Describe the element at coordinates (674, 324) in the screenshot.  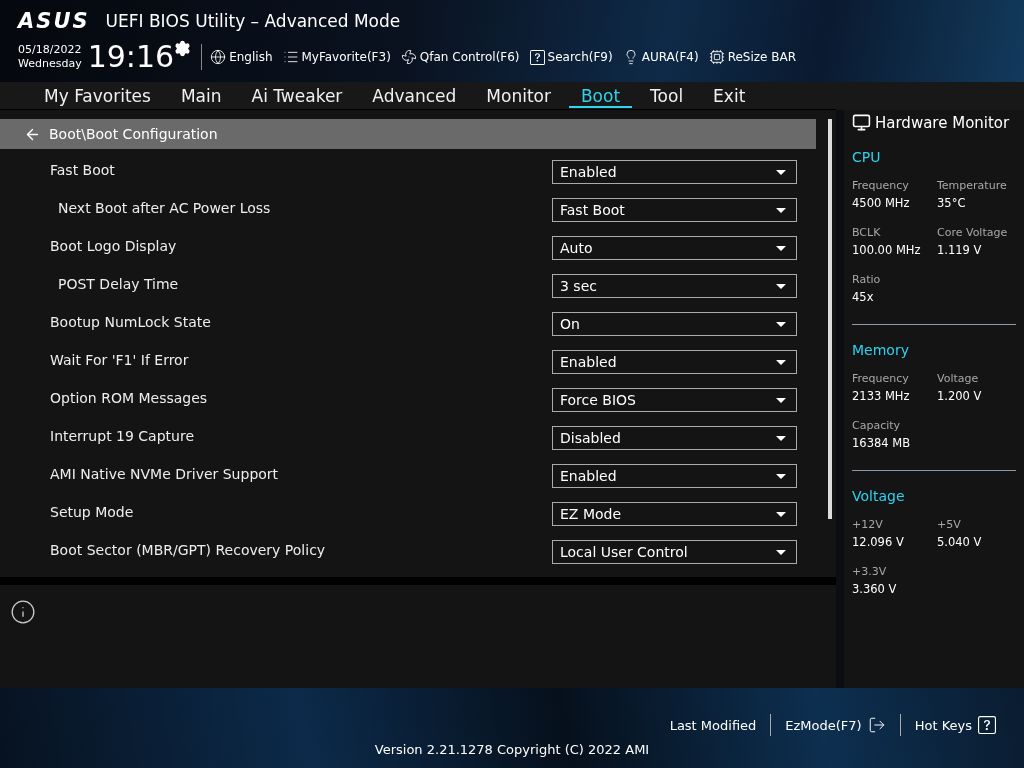
I see `option-dropdown: On` at that location.